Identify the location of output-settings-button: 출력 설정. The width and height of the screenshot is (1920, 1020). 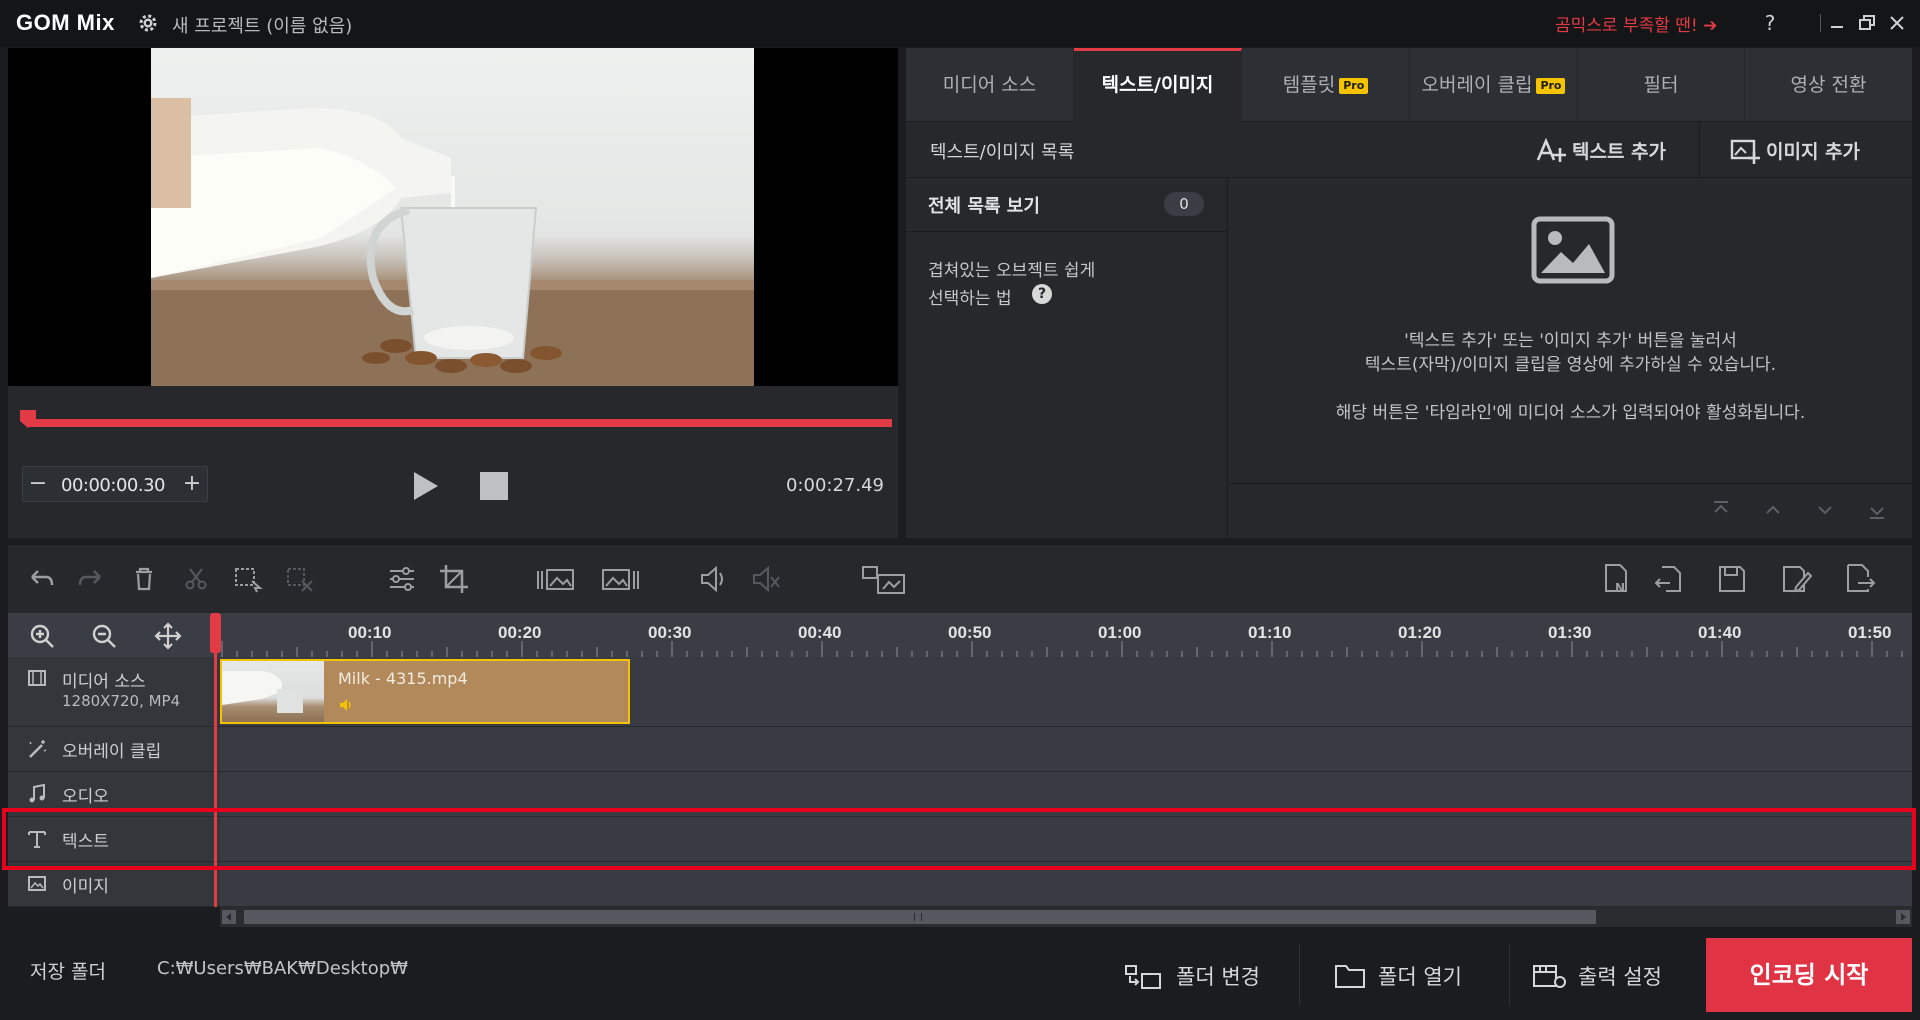
(1612, 975).